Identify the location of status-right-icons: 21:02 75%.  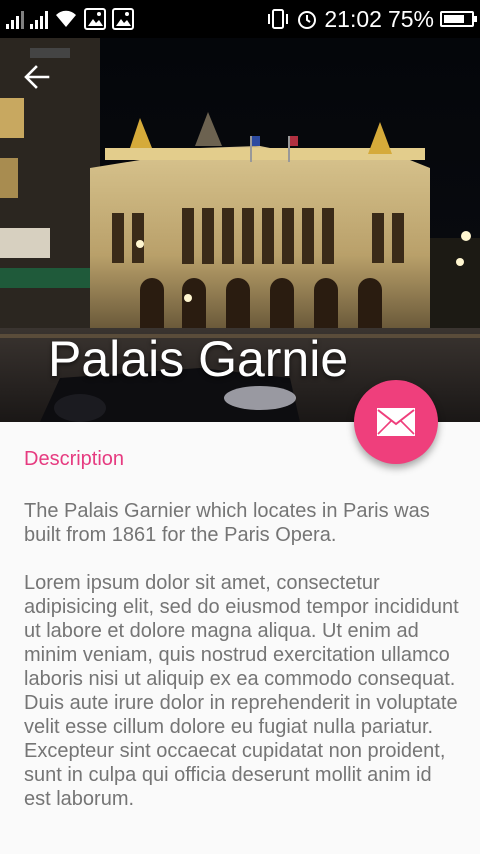
(371, 19).